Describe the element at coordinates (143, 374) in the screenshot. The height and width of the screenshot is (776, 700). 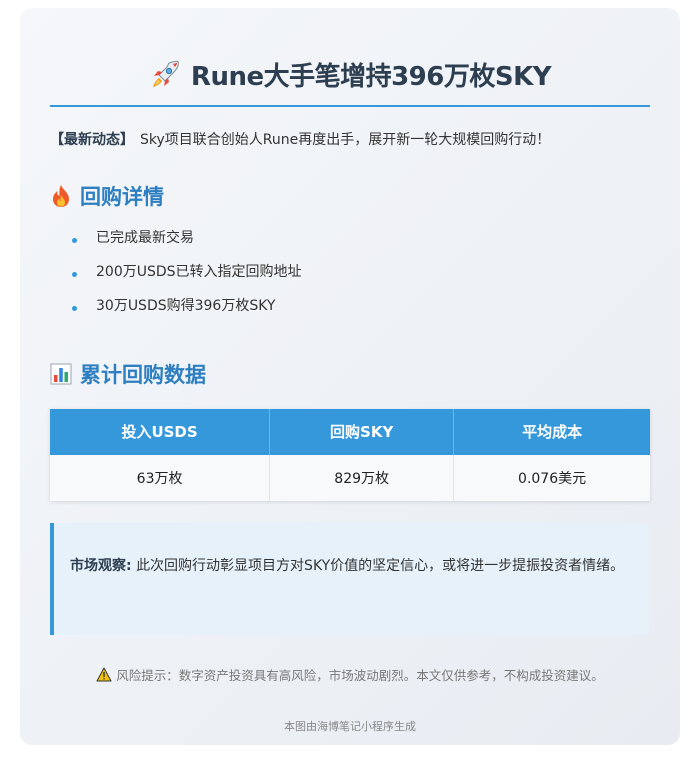
I see `stats-title-text: 累计回购数据` at that location.